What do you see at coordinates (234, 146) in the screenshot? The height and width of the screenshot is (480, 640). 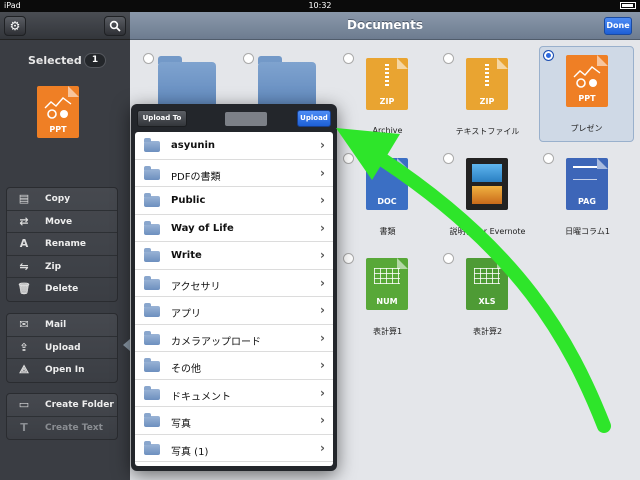 I see `folder-row-asyunin: asyunin ›` at bounding box center [234, 146].